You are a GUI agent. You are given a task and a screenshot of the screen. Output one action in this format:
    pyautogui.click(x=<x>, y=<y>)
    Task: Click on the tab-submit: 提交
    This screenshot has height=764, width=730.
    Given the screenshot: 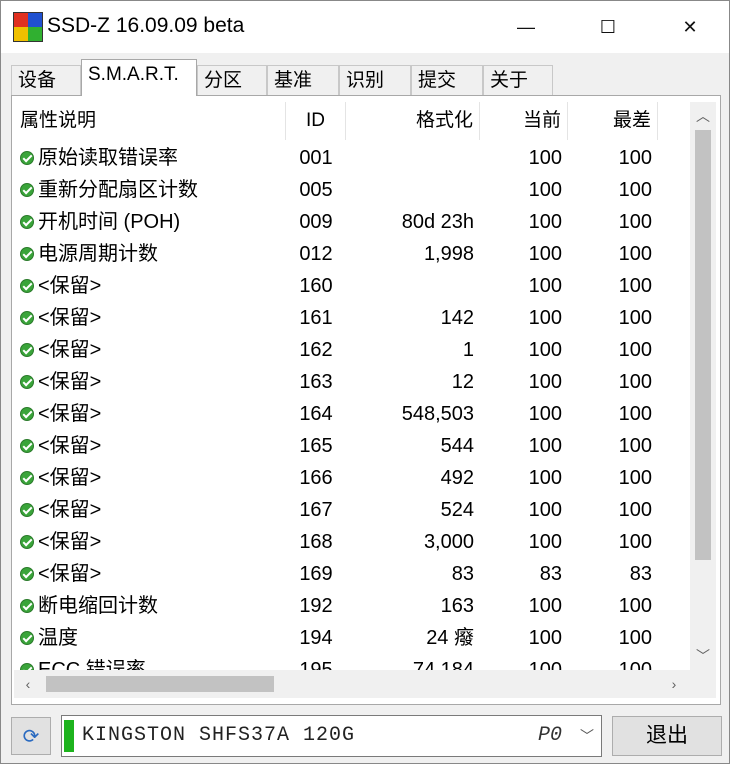 What is the action you would take?
    pyautogui.click(x=447, y=80)
    